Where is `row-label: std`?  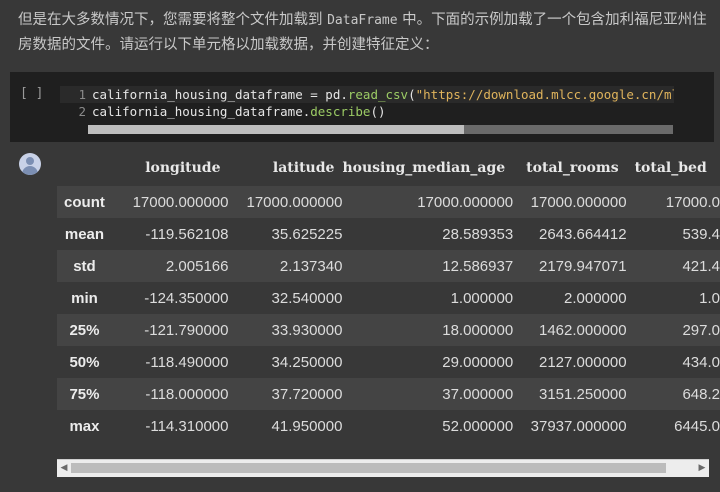
row-label: std is located at coordinates (84, 266).